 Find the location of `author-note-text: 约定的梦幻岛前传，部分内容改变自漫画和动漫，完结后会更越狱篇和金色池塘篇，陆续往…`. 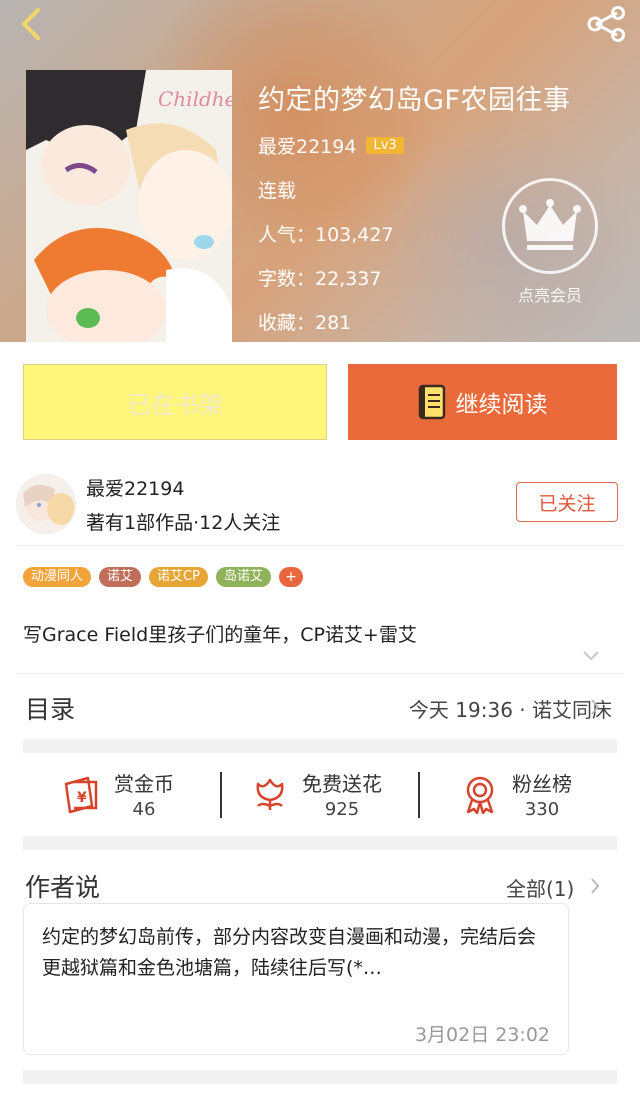

author-note-text: 约定的梦幻岛前传，部分内容改变自漫画和动漫，完结后会更越狱篇和金色池塘篇，陆续往… is located at coordinates (289, 952).